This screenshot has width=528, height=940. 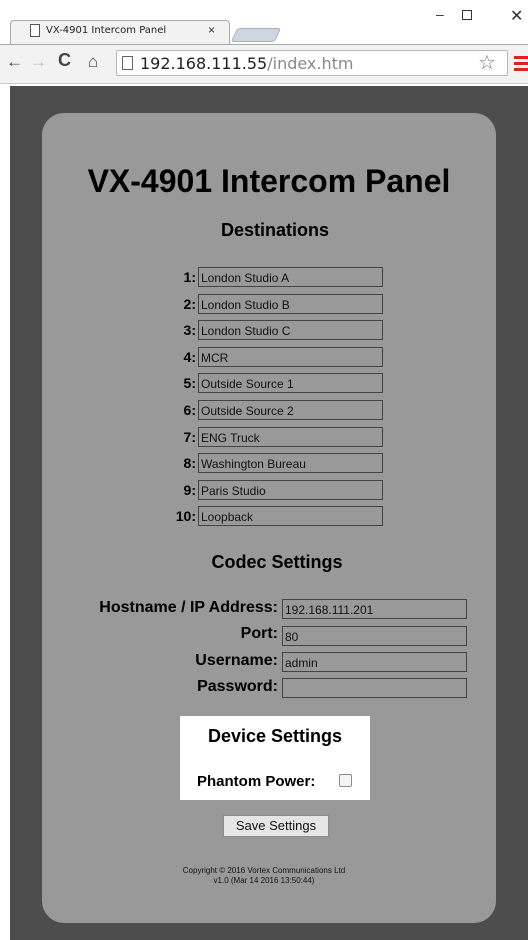 I want to click on destination-number: 2:, so click(x=189, y=304).